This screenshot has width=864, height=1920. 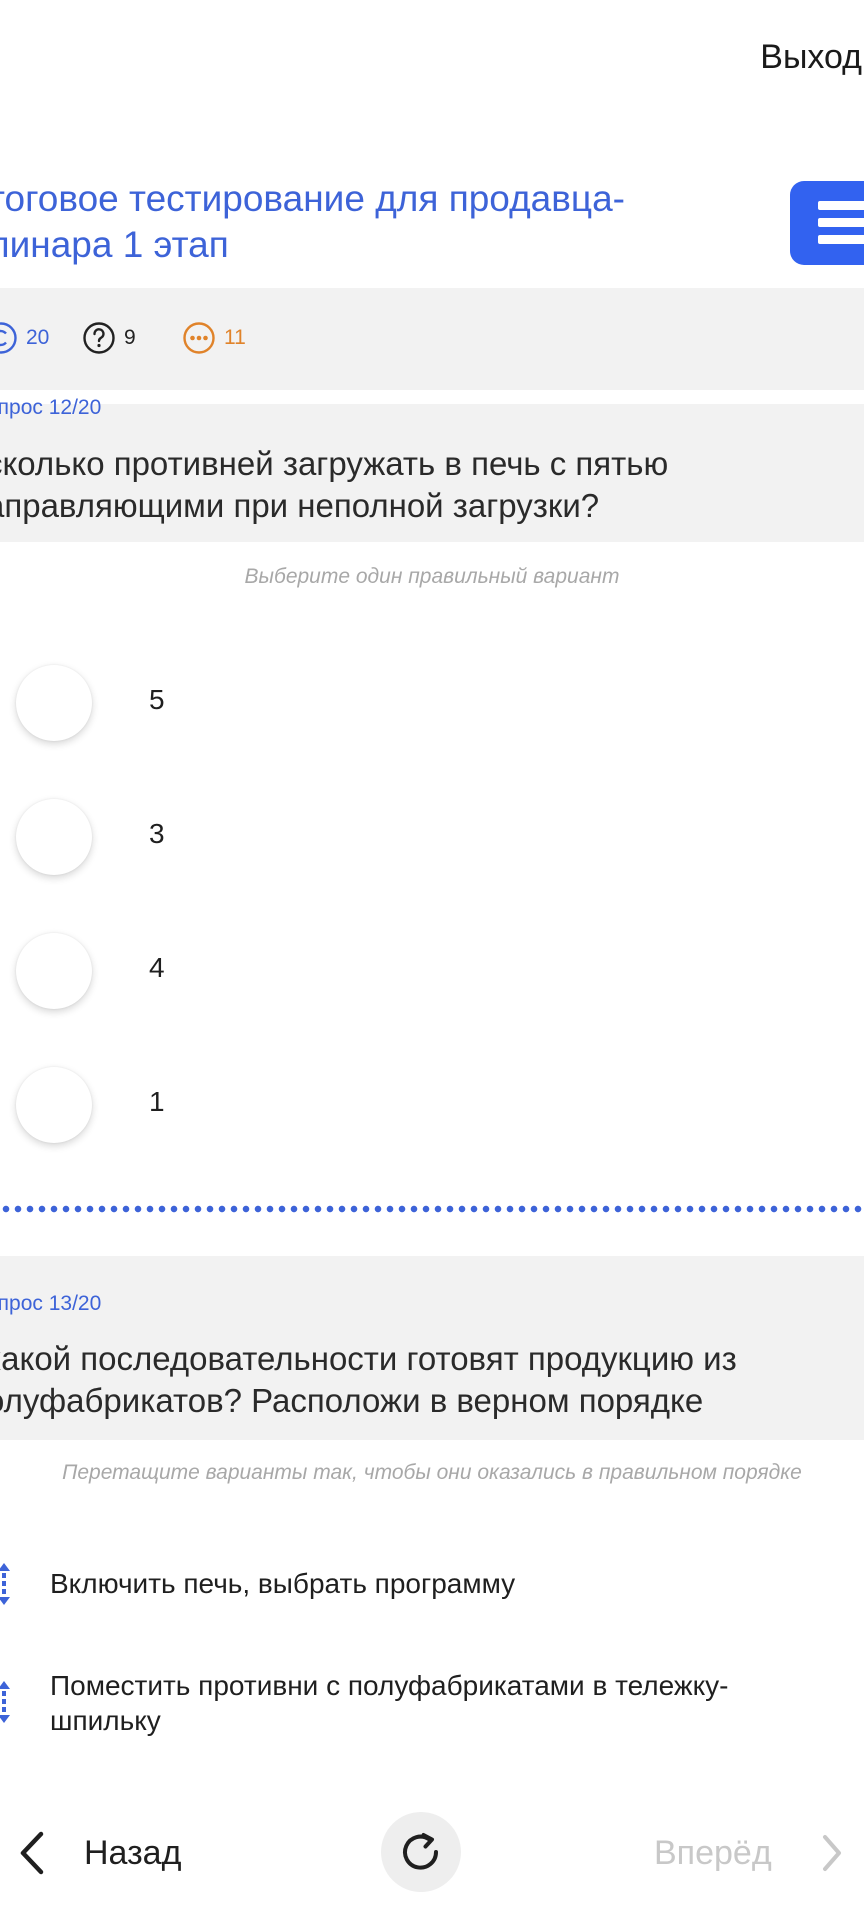 I want to click on chevron-left-icon, so click(x=32, y=1853).